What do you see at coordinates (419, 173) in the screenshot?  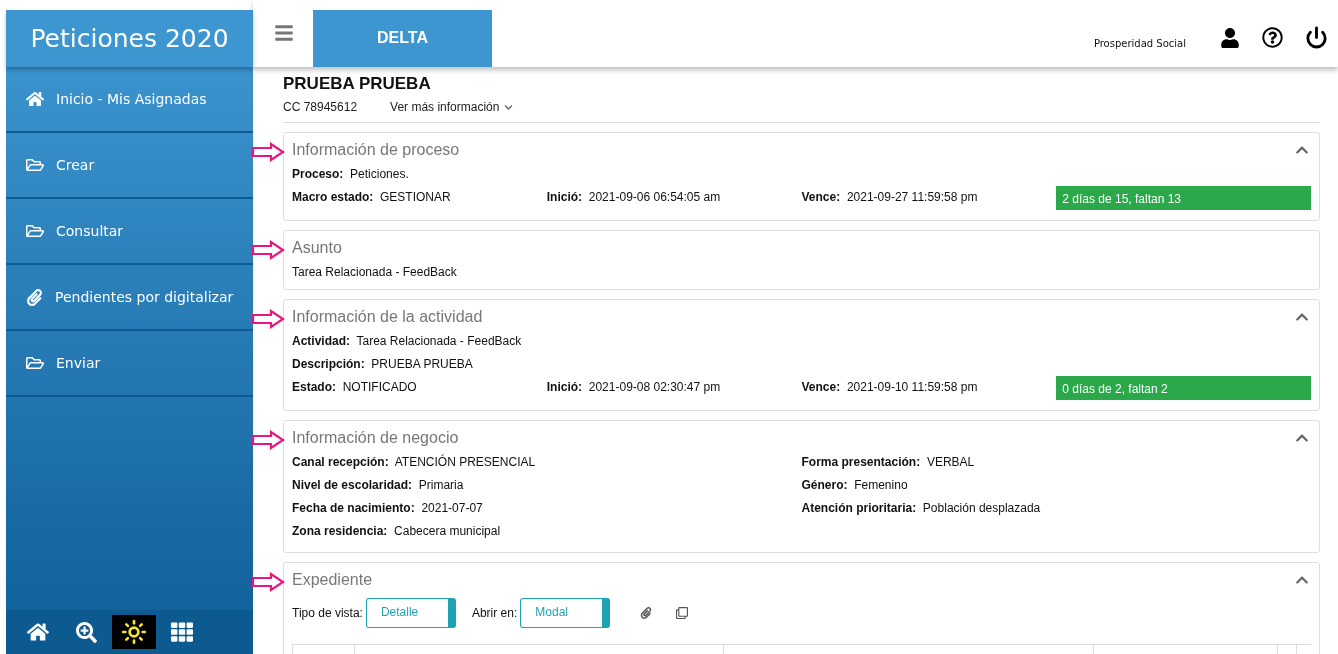 I see `info-field: Proceso: Peticiones.` at bounding box center [419, 173].